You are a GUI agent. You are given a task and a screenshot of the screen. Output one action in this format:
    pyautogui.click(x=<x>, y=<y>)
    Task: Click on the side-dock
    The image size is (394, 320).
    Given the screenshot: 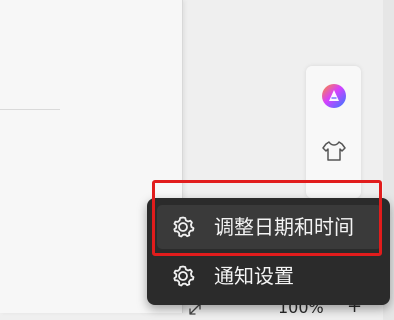 What is the action you would take?
    pyautogui.click(x=333, y=132)
    